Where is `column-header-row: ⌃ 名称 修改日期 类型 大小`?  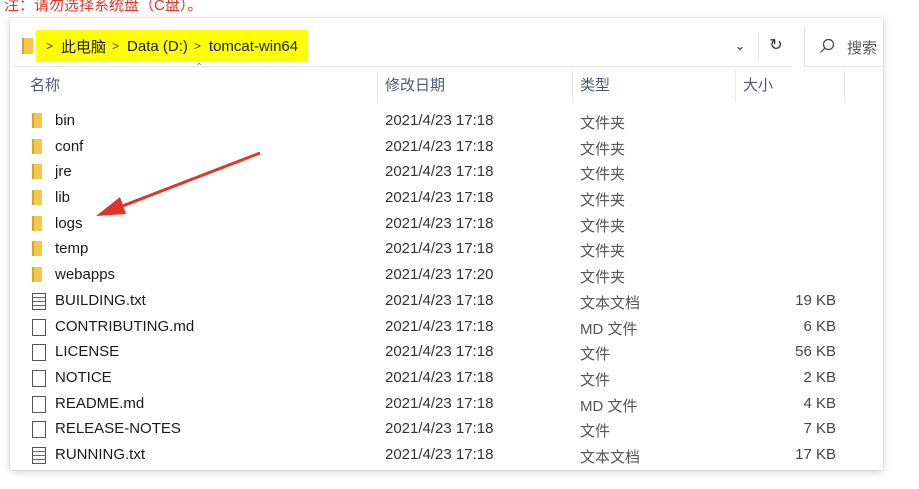 column-header-row: ⌃ 名称 修改日期 类型 大小 is located at coordinates (446, 83).